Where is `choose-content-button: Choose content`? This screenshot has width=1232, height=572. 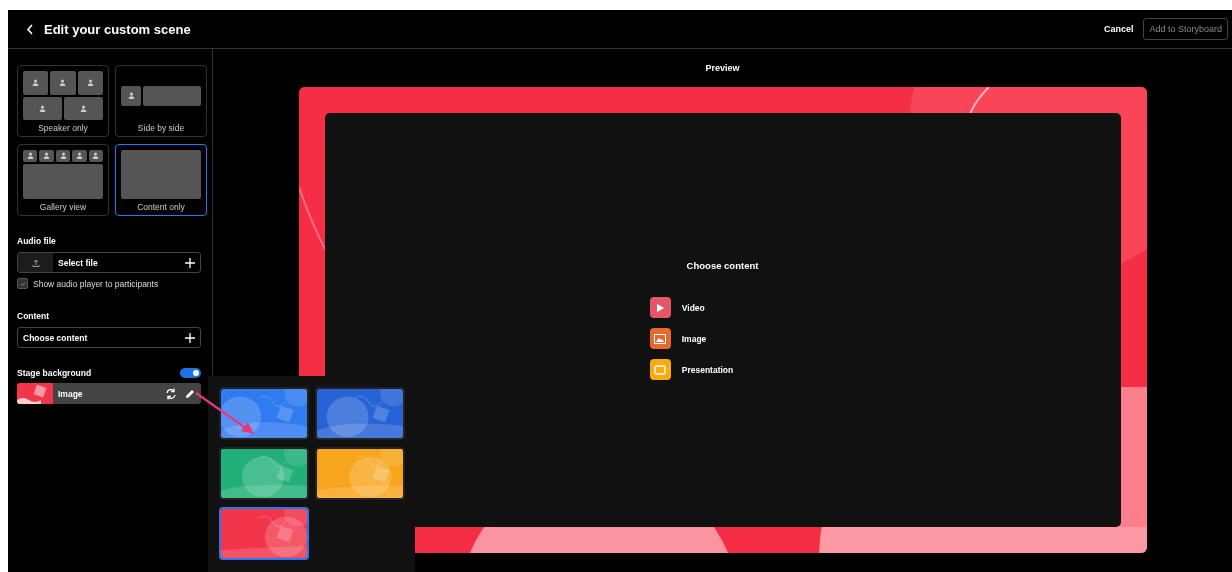
choose-content-button: Choose content is located at coordinates (109, 337).